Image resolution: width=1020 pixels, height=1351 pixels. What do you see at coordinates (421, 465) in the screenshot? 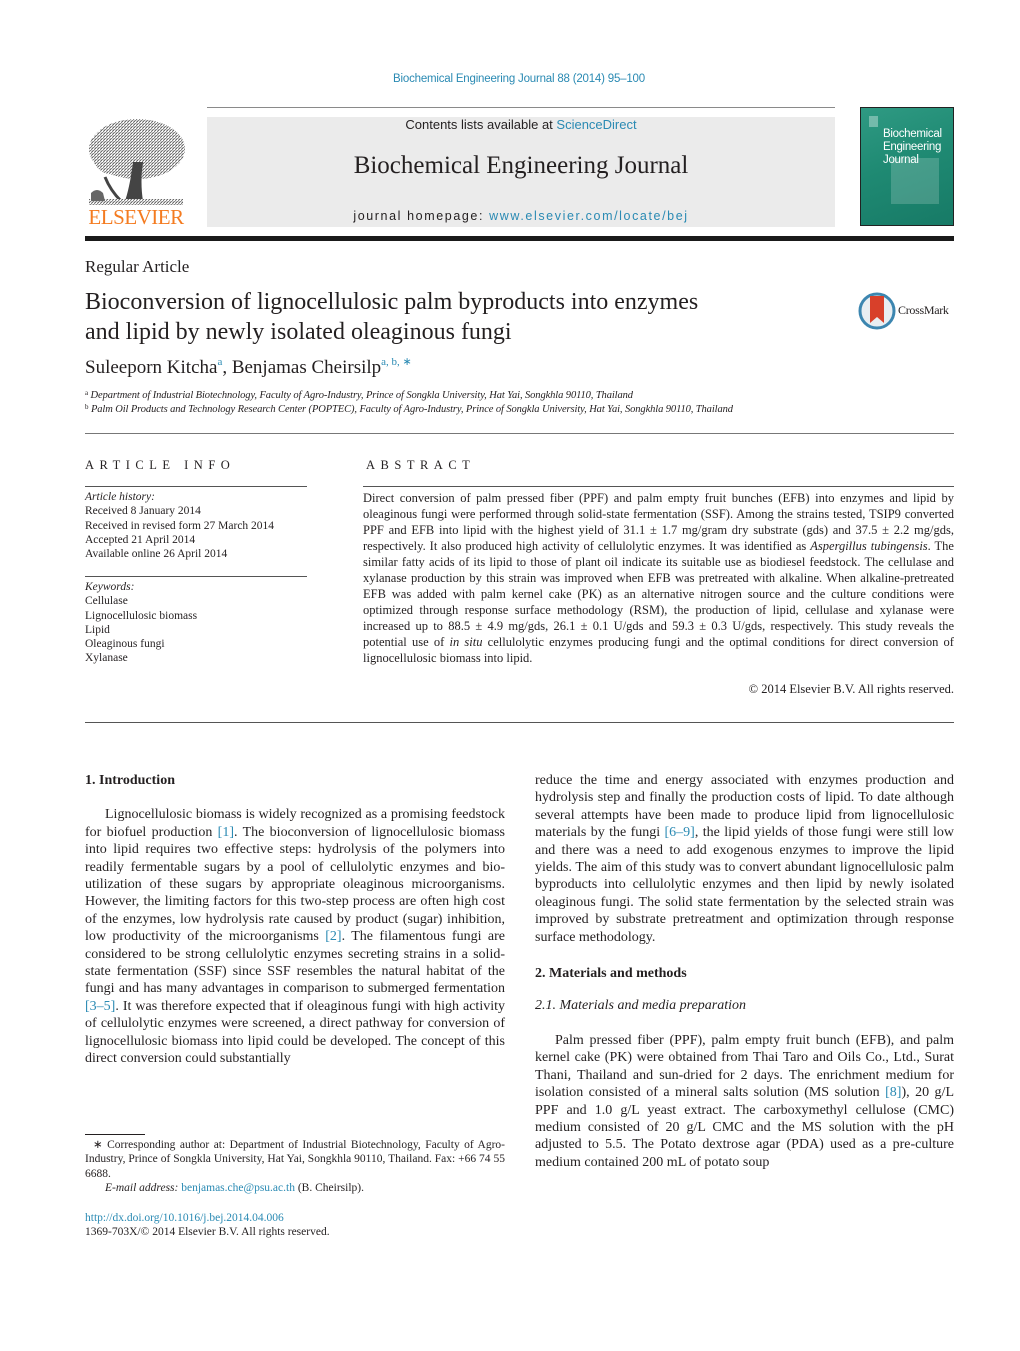
I see `abstract-heading: ABSTRACT` at bounding box center [421, 465].